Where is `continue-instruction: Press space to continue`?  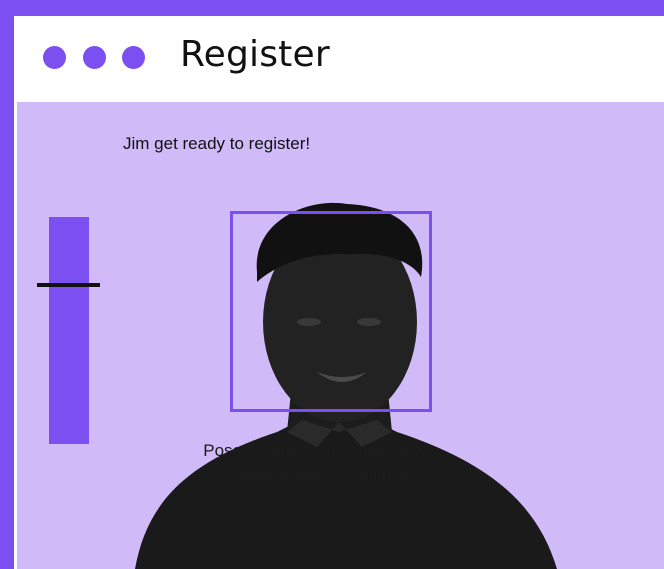 continue-instruction: Press space to continue is located at coordinates (319, 474).